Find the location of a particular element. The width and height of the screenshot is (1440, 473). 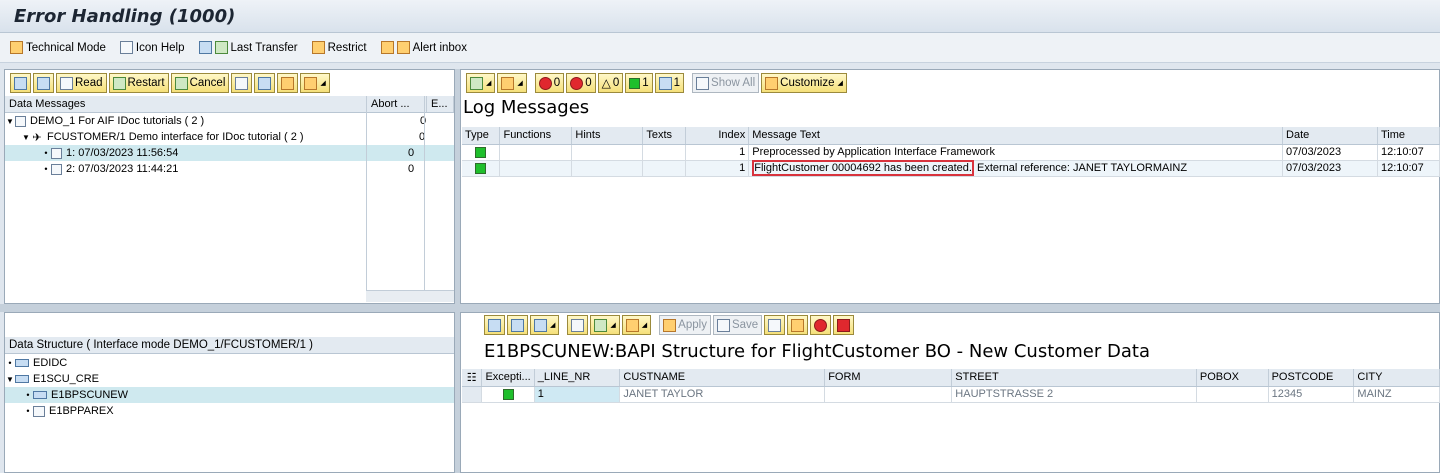

filter-error-button: 0 is located at coordinates (581, 83).